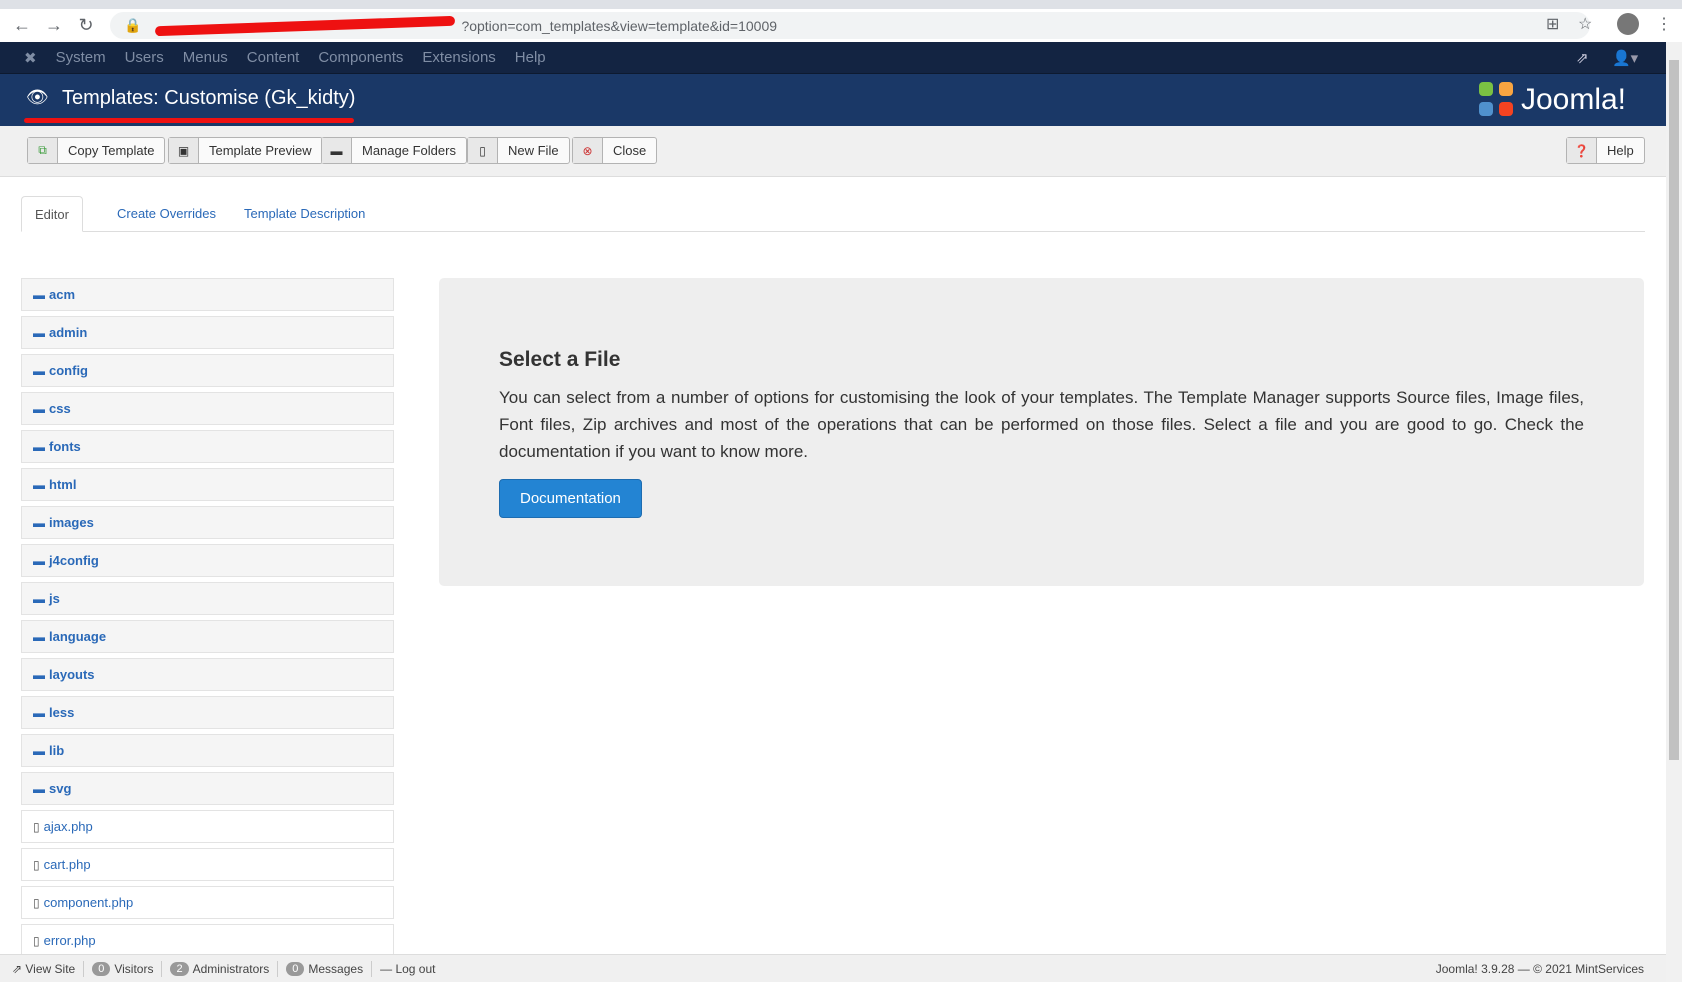 This screenshot has width=1682, height=982. Describe the element at coordinates (1582, 150) in the screenshot. I see `question-icon: ❓` at that location.